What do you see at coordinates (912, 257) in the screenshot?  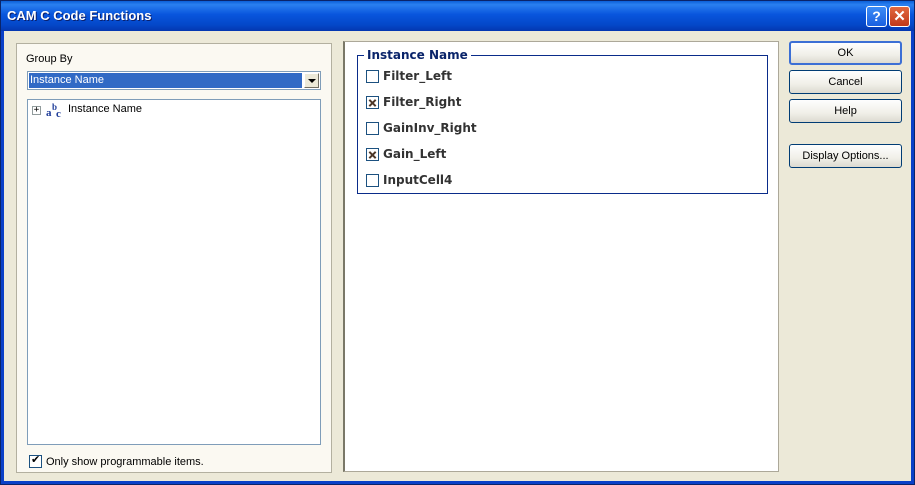 I see `window-border-right` at bounding box center [912, 257].